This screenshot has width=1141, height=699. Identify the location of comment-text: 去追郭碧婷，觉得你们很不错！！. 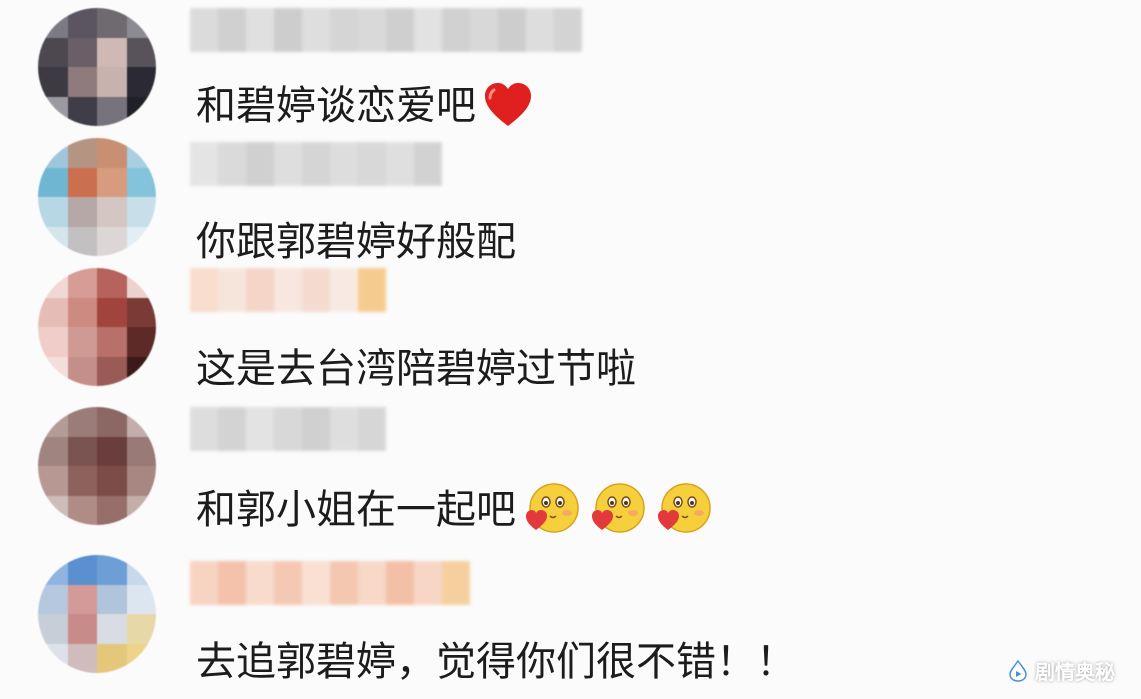
(496, 662).